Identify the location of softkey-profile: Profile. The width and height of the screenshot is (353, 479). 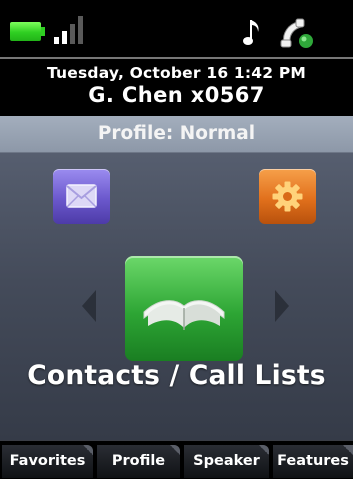
(138, 461).